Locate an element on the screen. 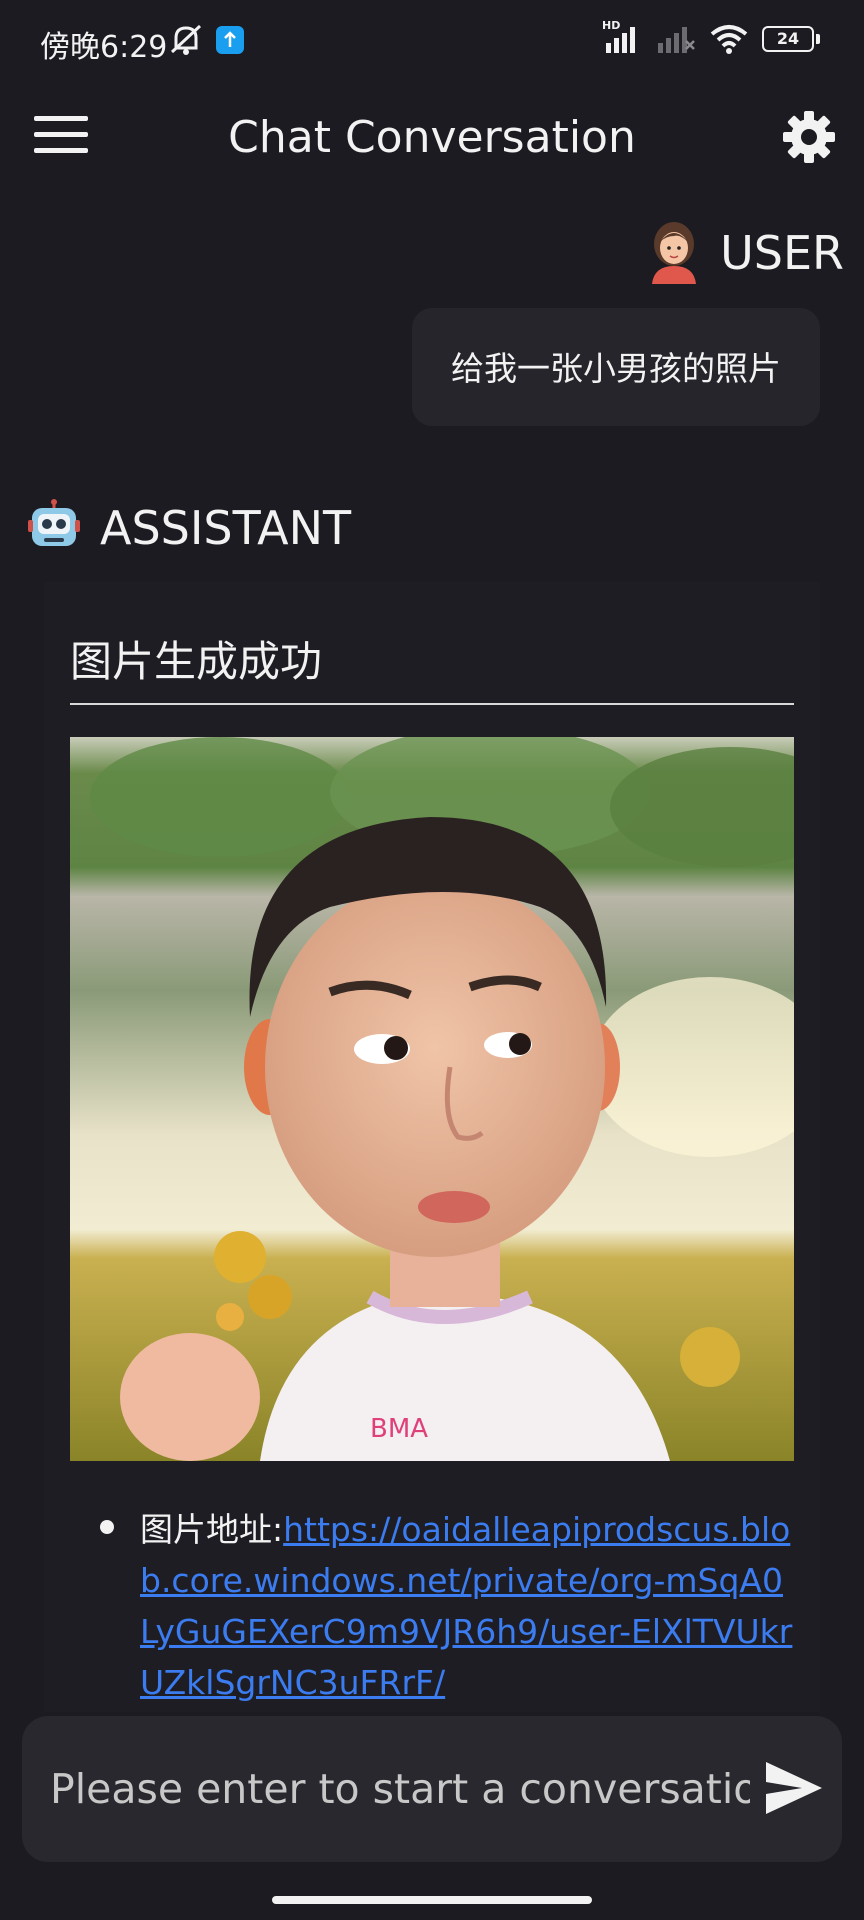 This screenshot has height=1920, width=864. result-heading: 图片生成成功 is located at coordinates (432, 666).